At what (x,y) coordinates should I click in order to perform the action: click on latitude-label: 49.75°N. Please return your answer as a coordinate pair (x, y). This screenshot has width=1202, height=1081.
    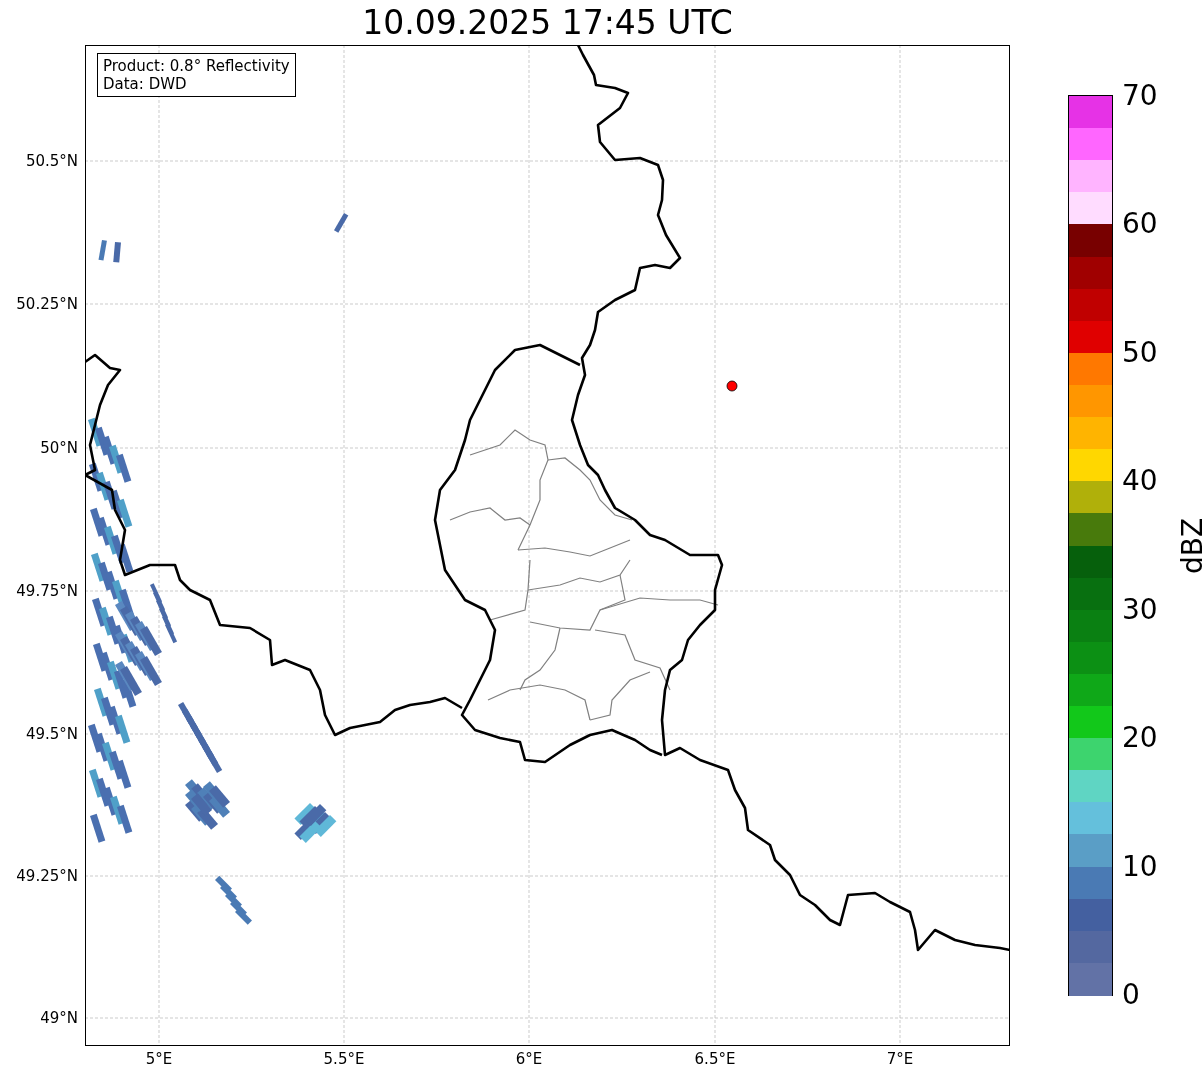
    Looking at the image, I should click on (46, 591).